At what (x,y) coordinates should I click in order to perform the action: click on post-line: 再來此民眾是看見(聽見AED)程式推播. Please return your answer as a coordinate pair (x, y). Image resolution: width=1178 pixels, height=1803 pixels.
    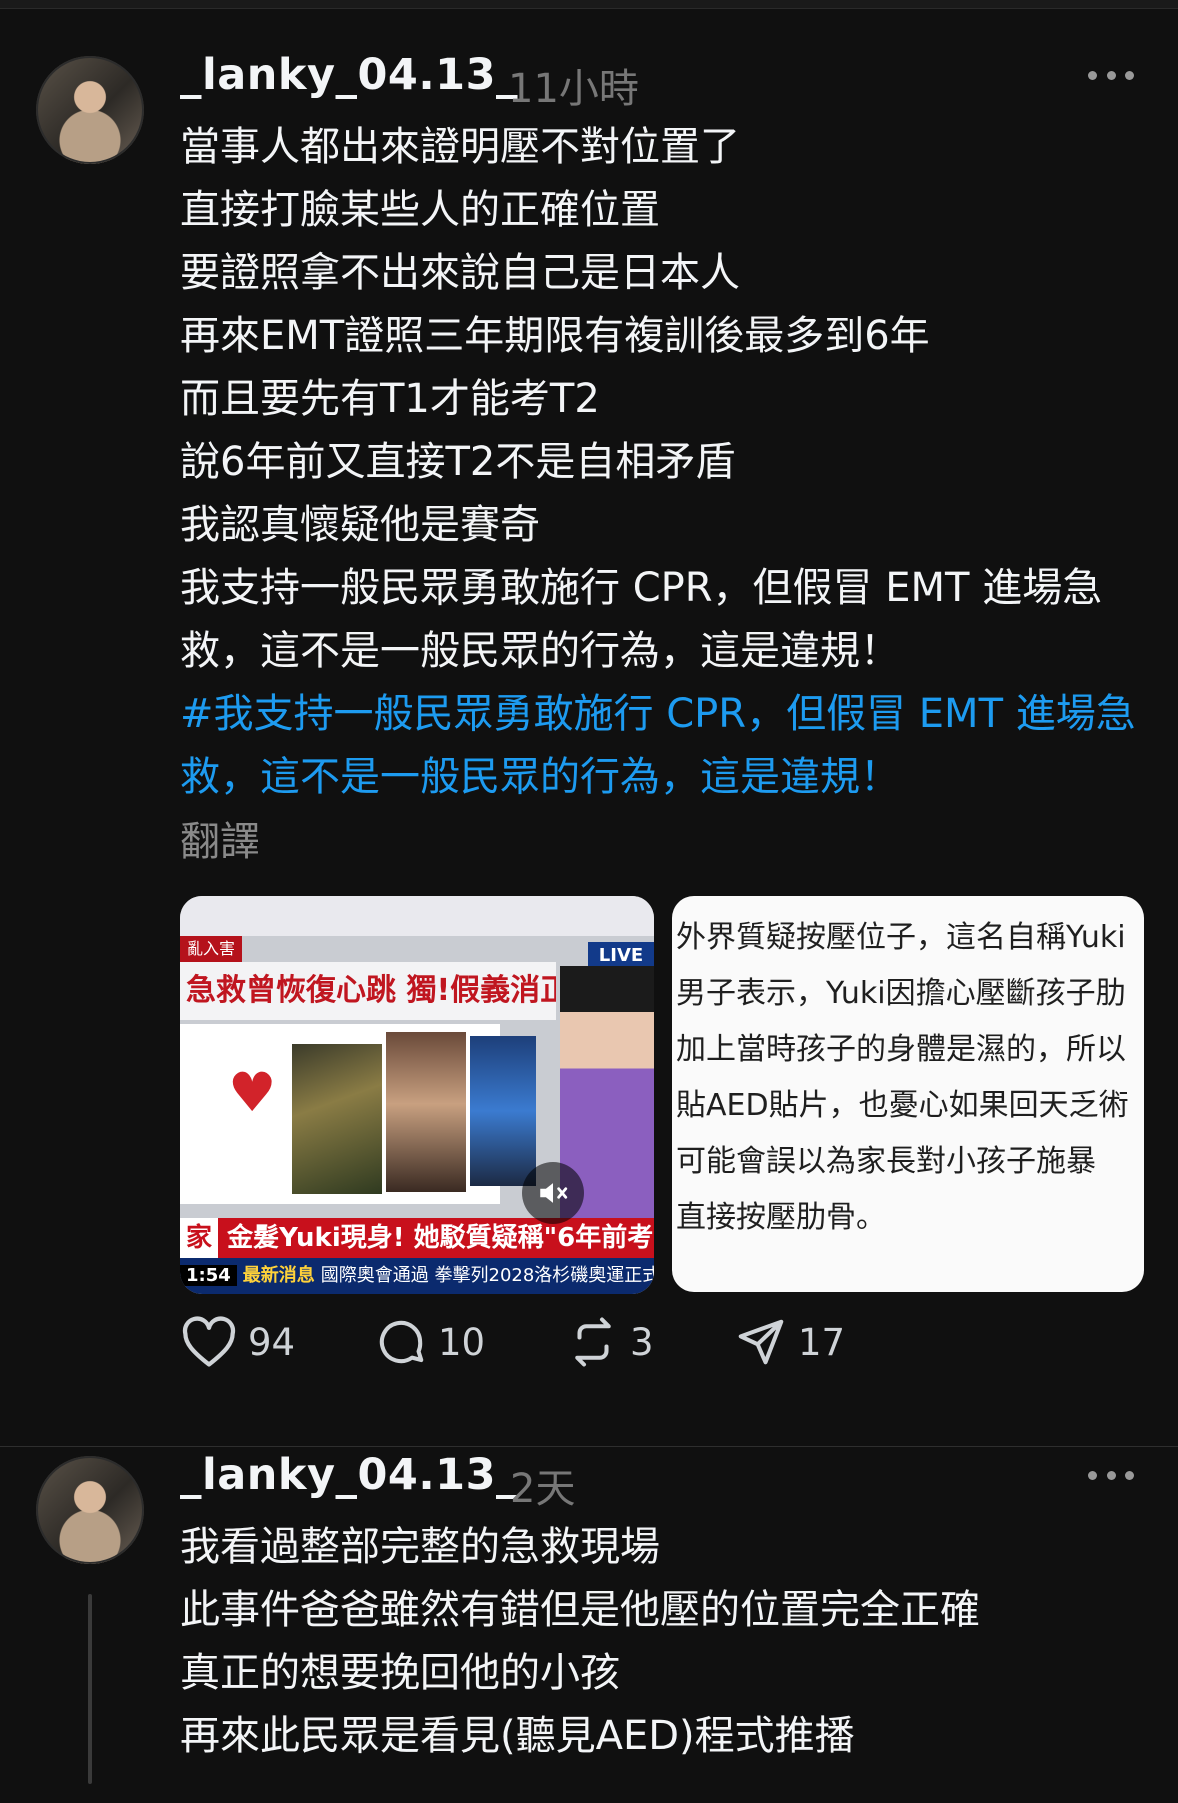
    Looking at the image, I should click on (517, 1736).